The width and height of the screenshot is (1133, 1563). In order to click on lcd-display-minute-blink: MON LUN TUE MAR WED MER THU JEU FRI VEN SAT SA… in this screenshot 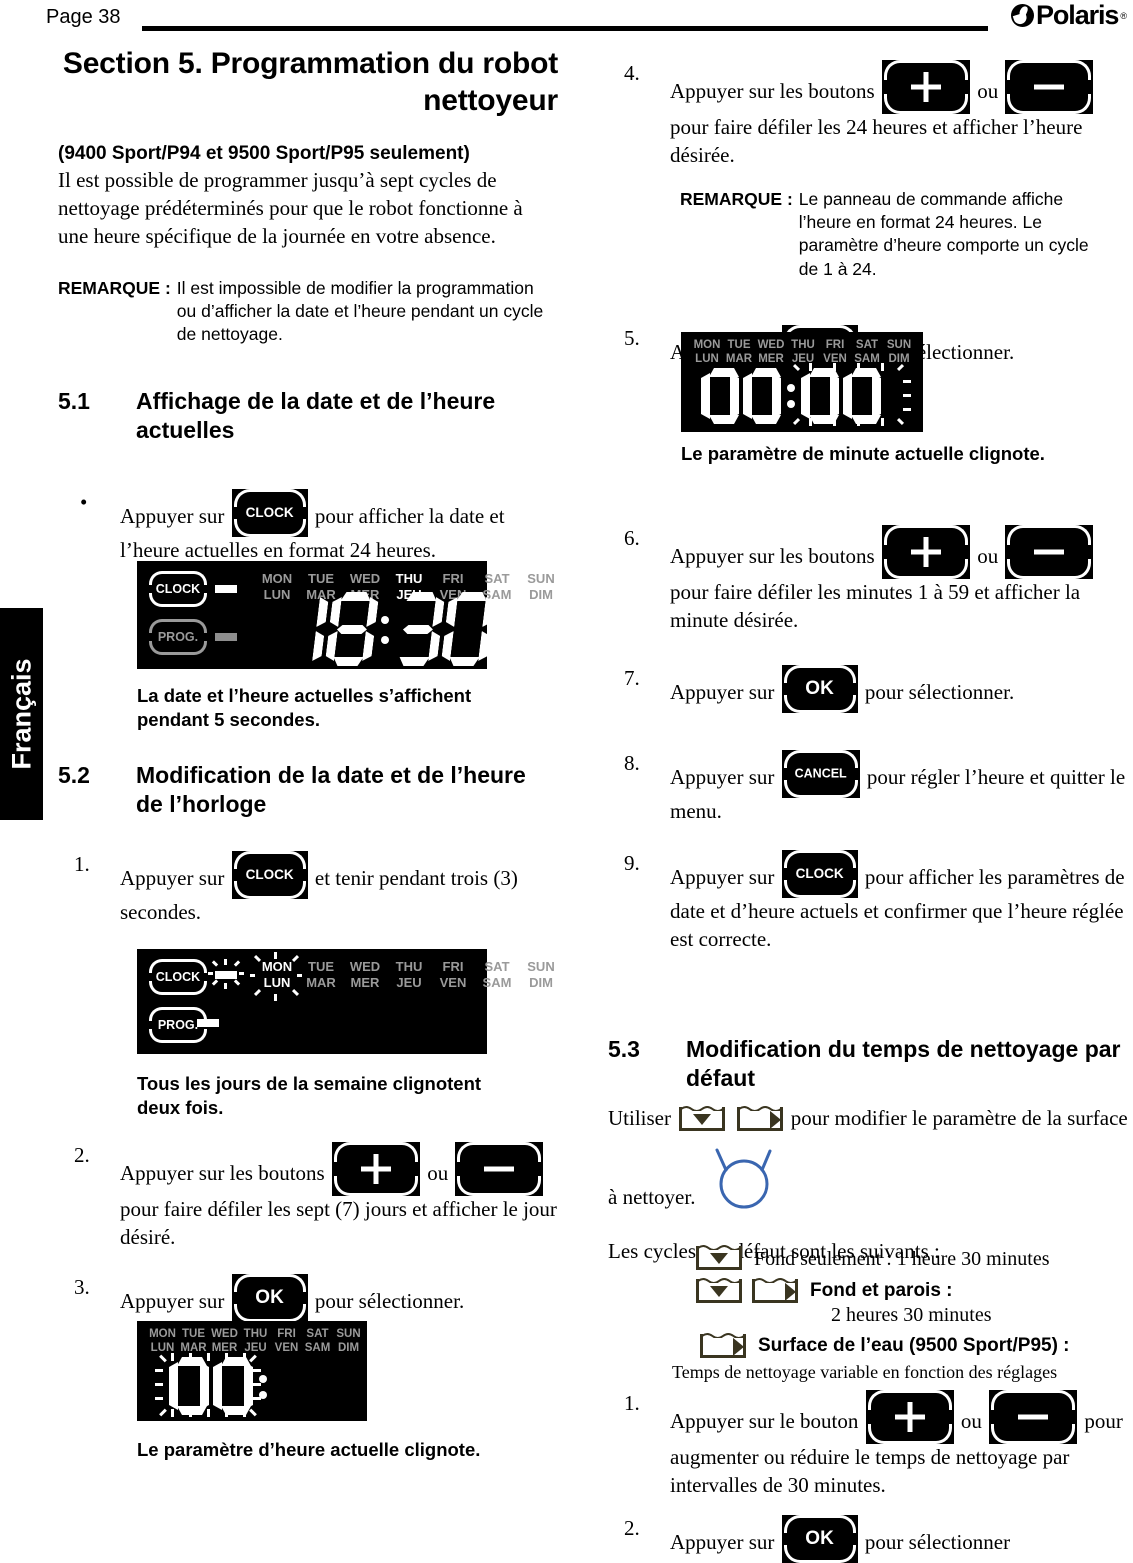, I will do `click(802, 382)`.